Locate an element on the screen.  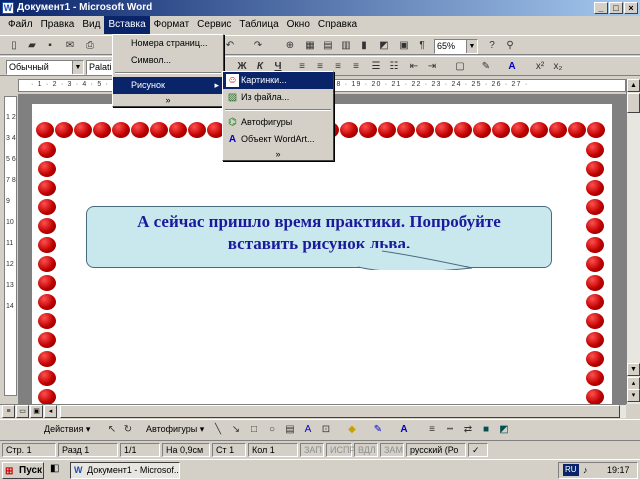
scroll-up-icon: ▲ is located at coordinates (633, 85).